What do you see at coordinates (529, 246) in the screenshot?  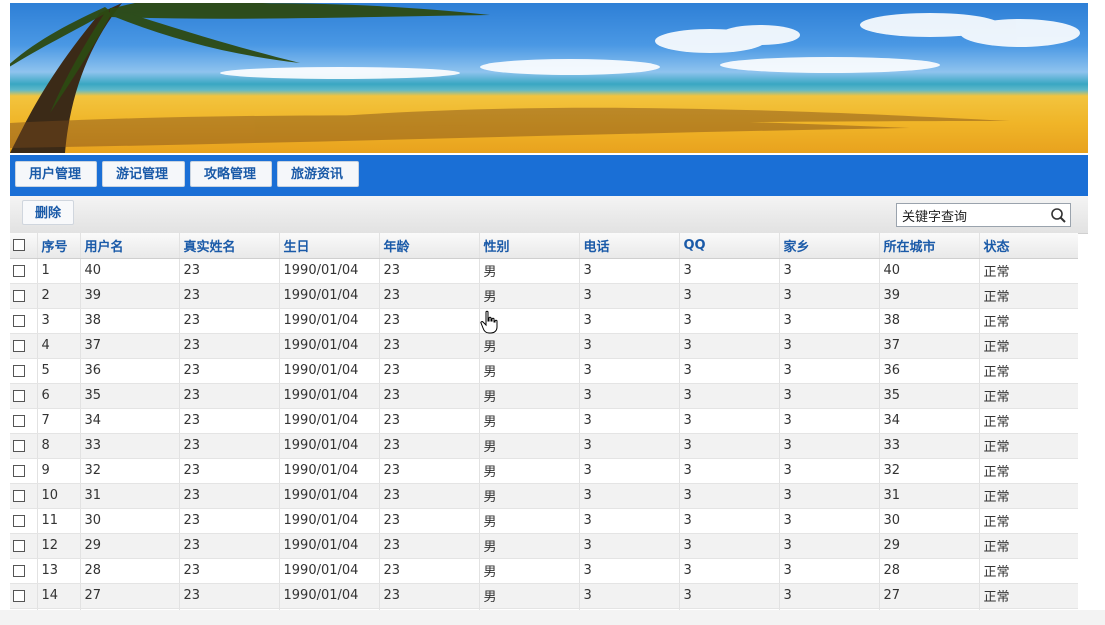 I see `col-header-gender: 性别` at bounding box center [529, 246].